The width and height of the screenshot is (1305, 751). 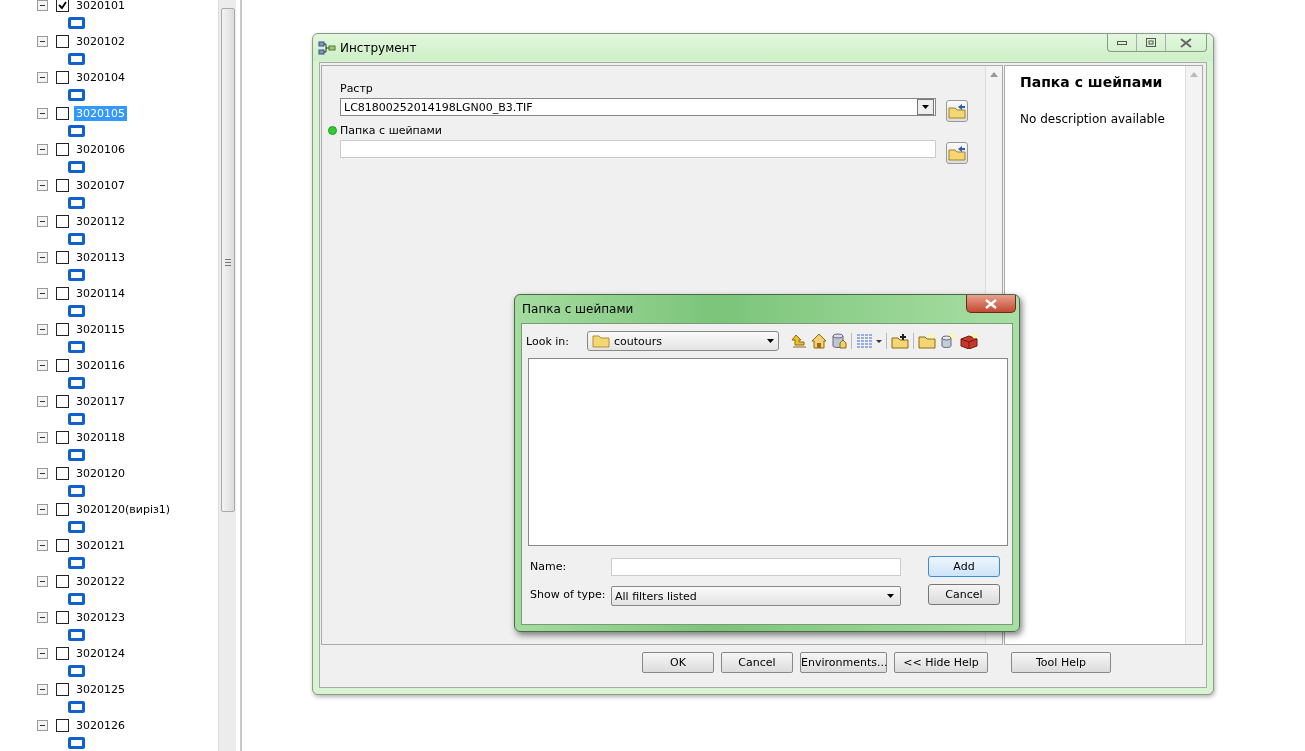 I want to click on layer-name: 3020120, so click(x=100, y=473).